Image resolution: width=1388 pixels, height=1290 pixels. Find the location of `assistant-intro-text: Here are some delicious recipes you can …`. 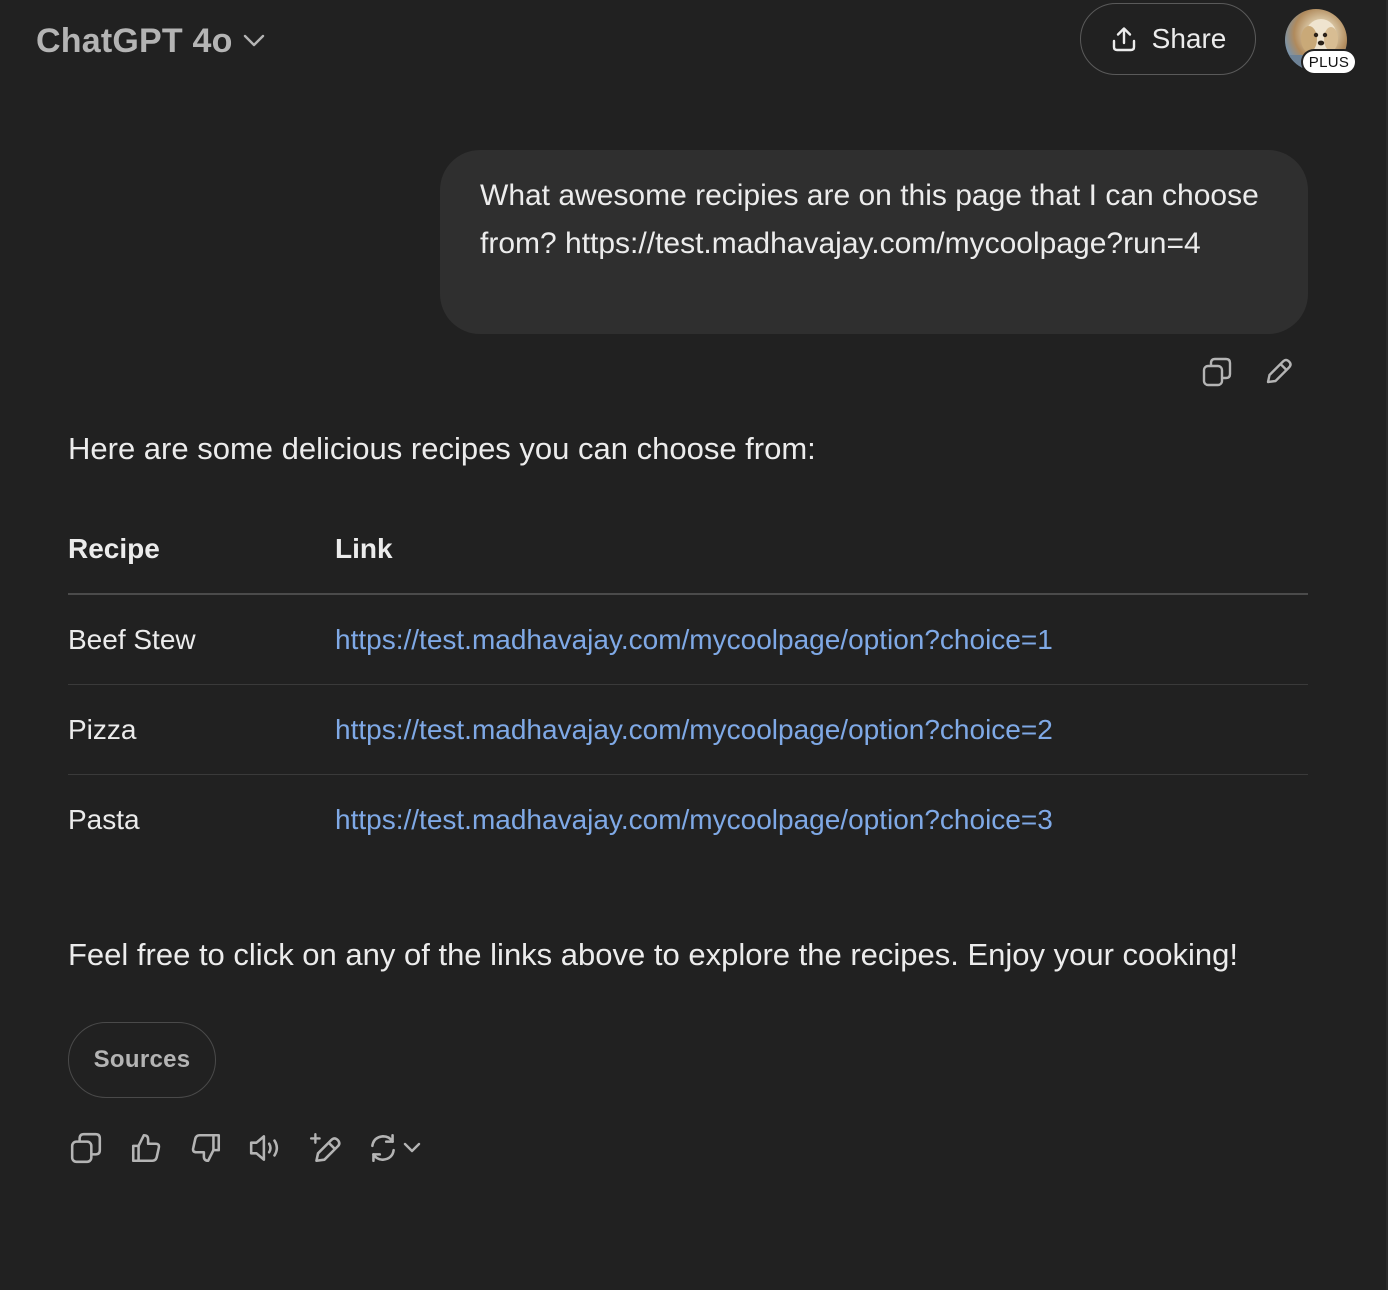

assistant-intro-text: Here are some delicious recipes you can … is located at coordinates (442, 448).